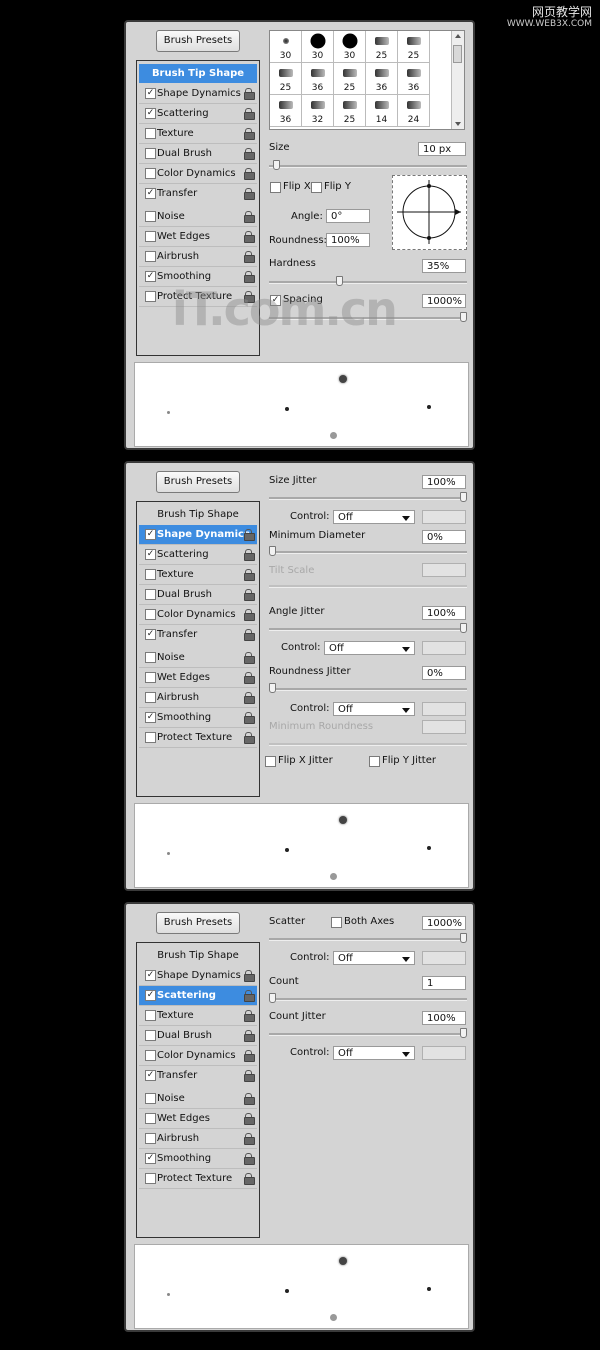 The height and width of the screenshot is (1350, 600). What do you see at coordinates (444, 673) in the screenshot?
I see `roundness-jitter-field: 0%` at bounding box center [444, 673].